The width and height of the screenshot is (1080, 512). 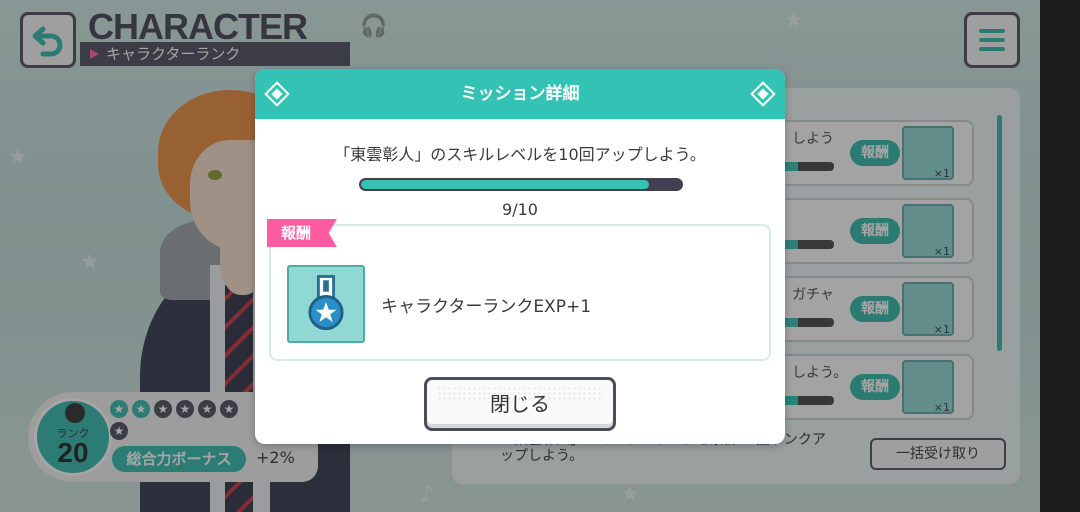 I want to click on screen-edge, so click(x=1060, y=256).